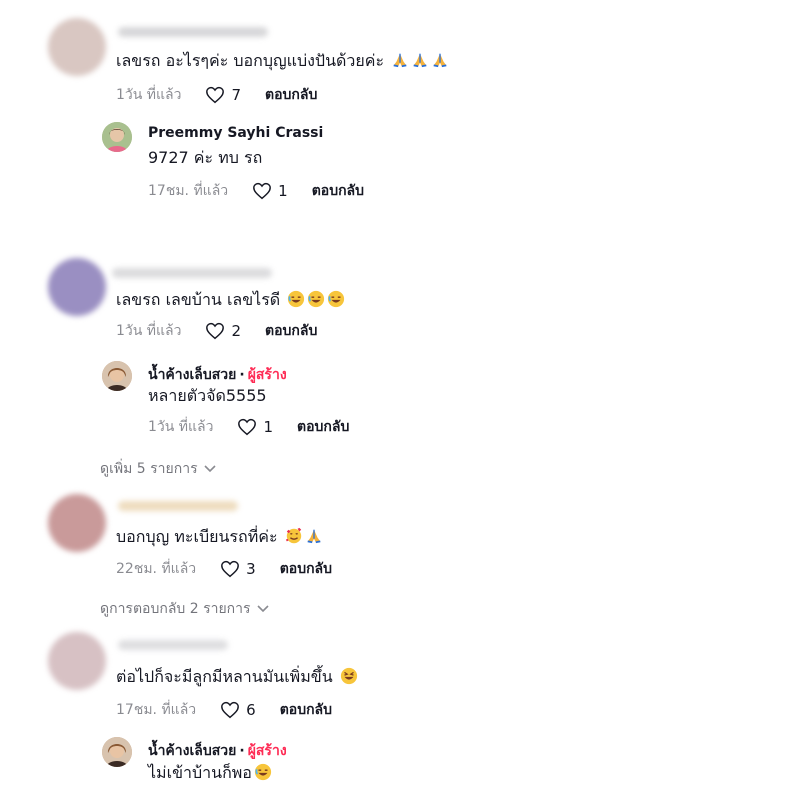 The height and width of the screenshot is (794, 800). Describe the element at coordinates (219, 537) in the screenshot. I see `comment-text: บอกบุญ ทะเบียนรถที่ค่ะ` at that location.